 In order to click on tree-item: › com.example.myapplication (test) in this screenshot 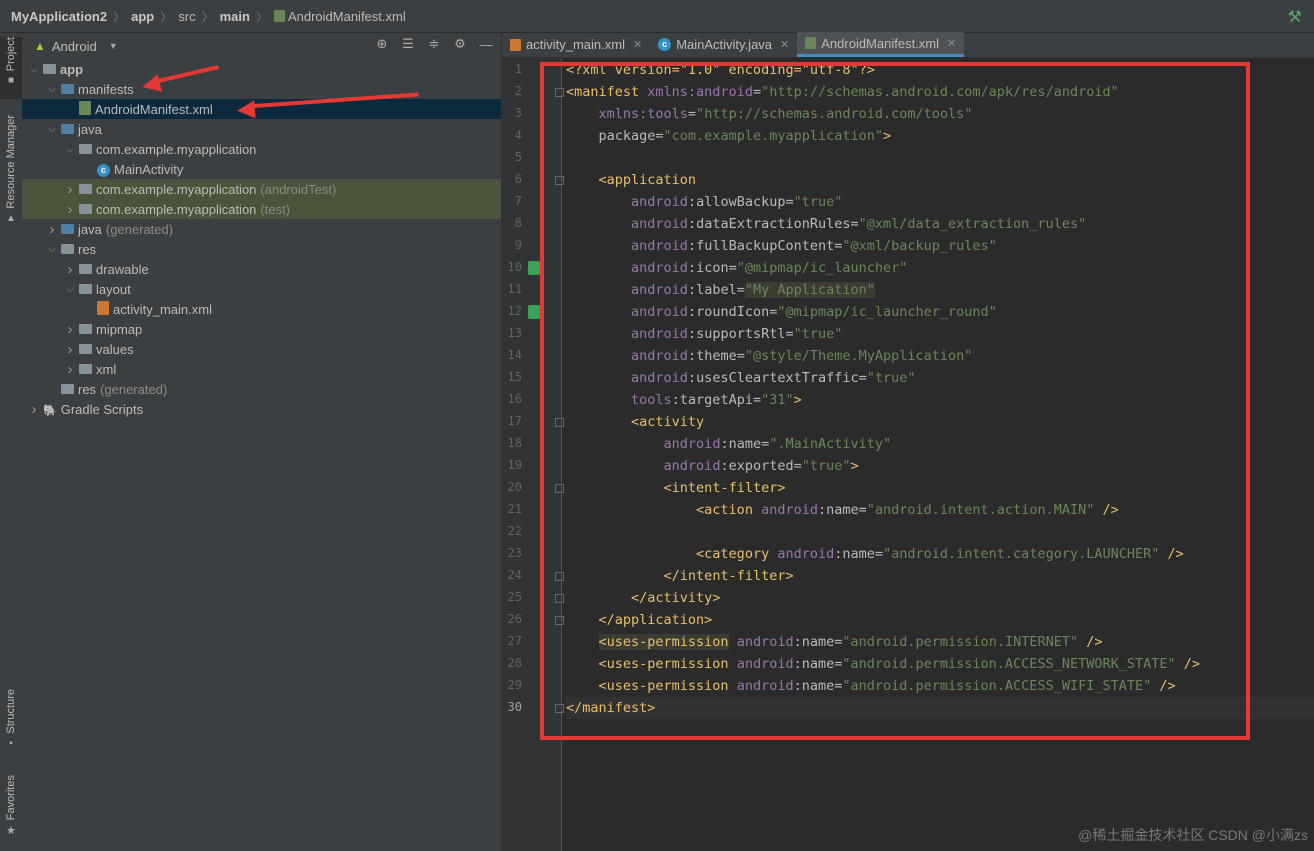, I will do `click(261, 209)`.